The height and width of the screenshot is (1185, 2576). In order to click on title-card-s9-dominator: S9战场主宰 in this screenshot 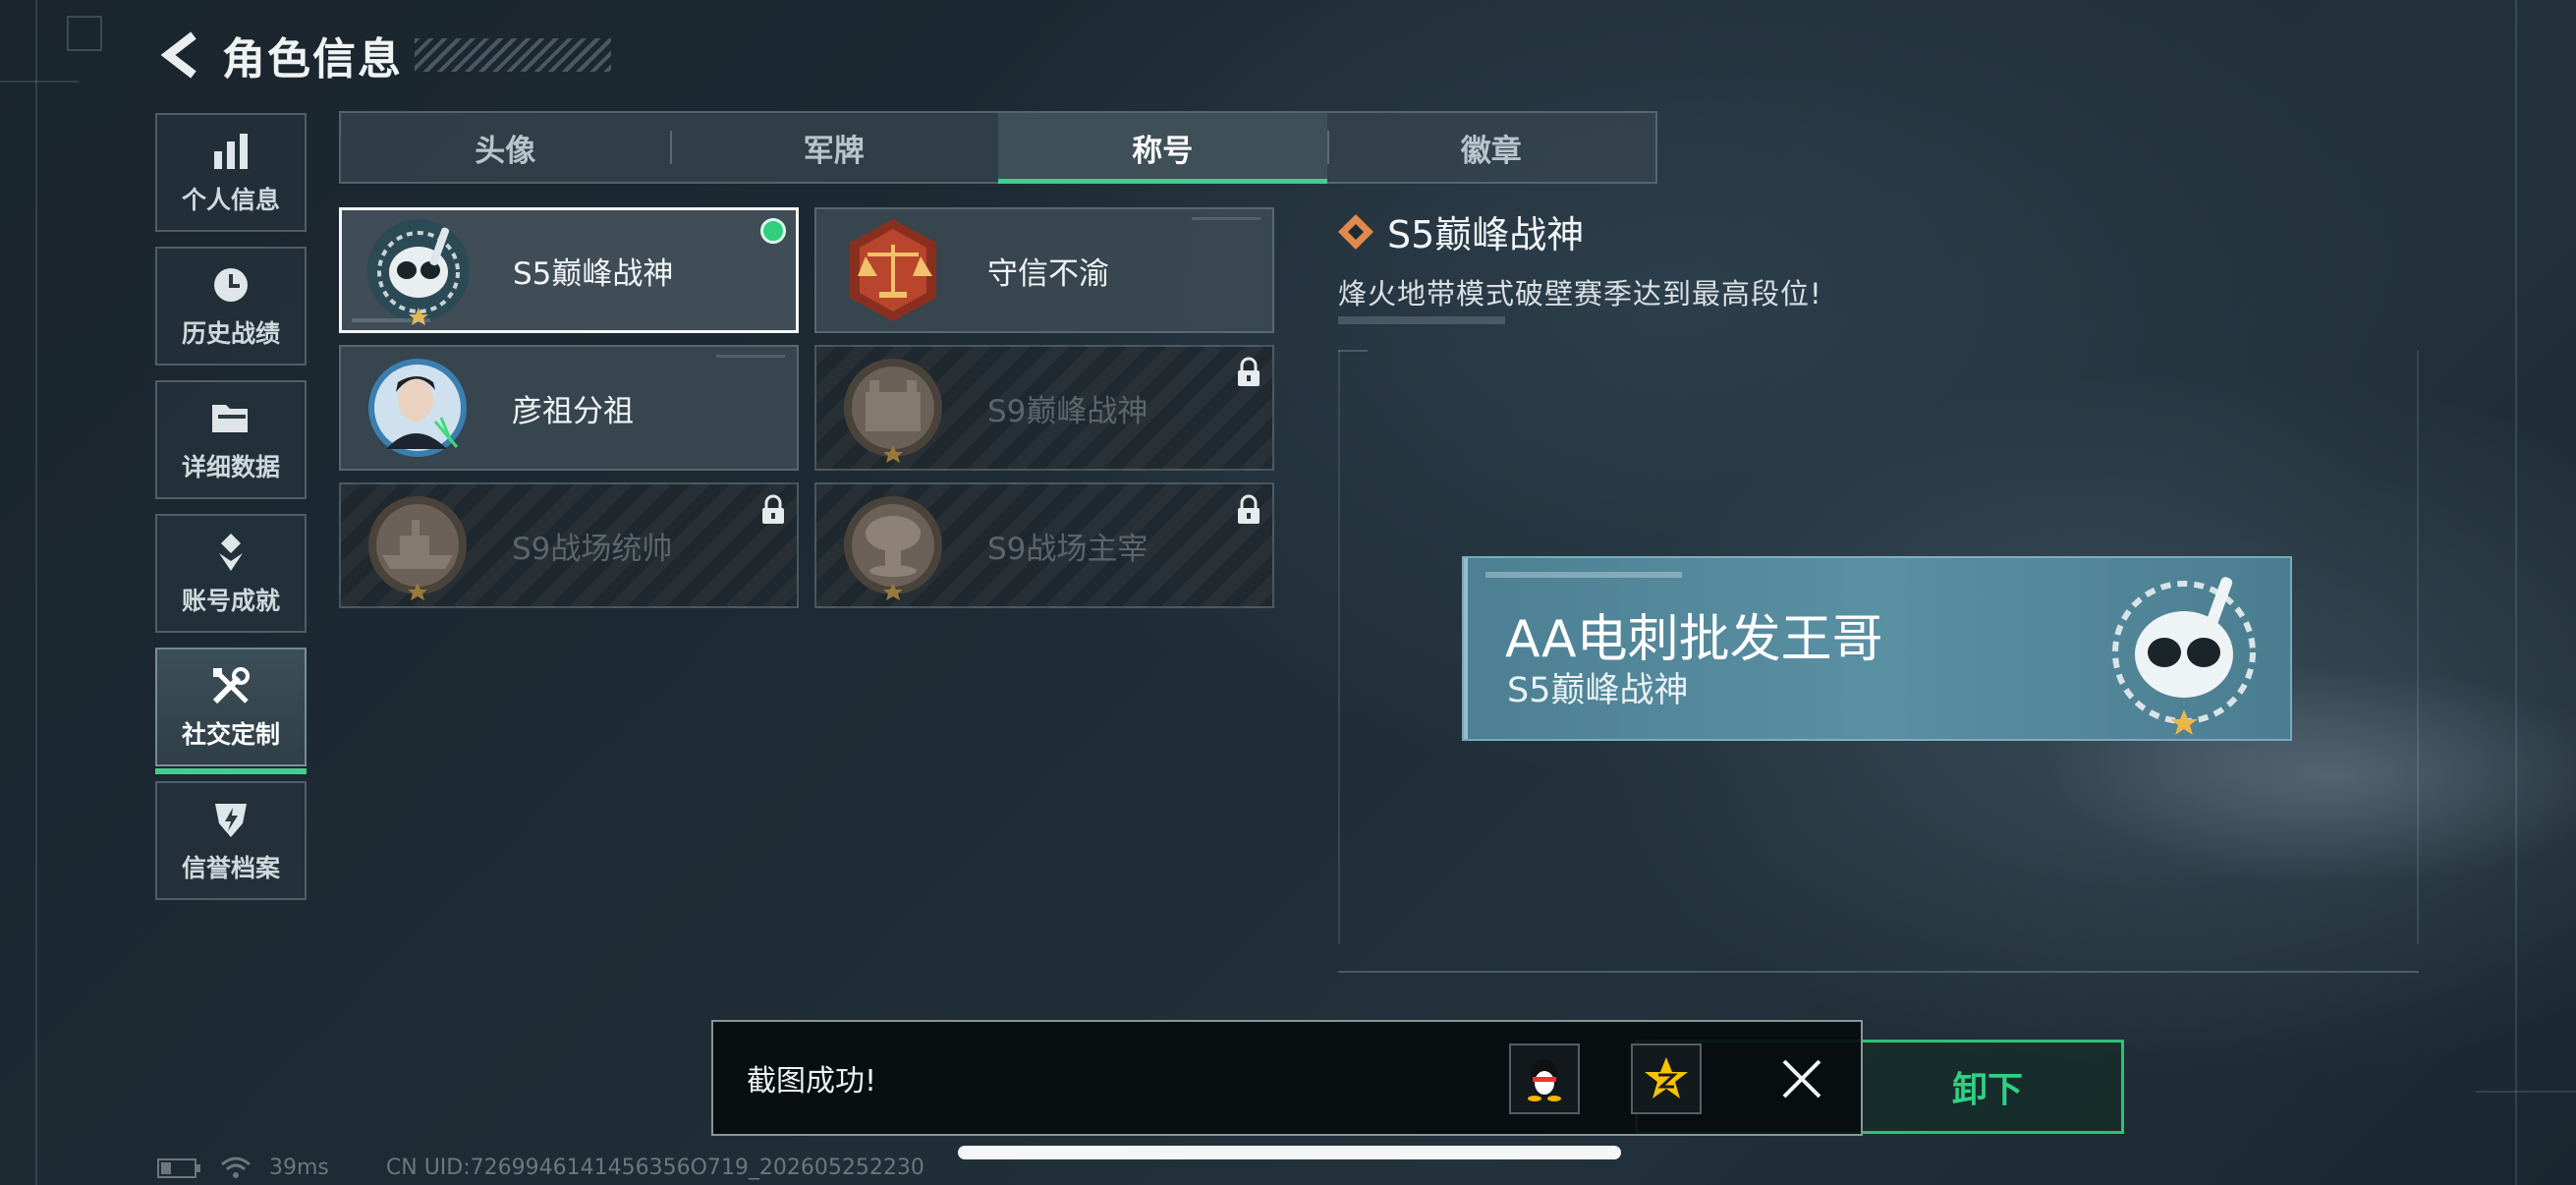, I will do `click(1044, 545)`.